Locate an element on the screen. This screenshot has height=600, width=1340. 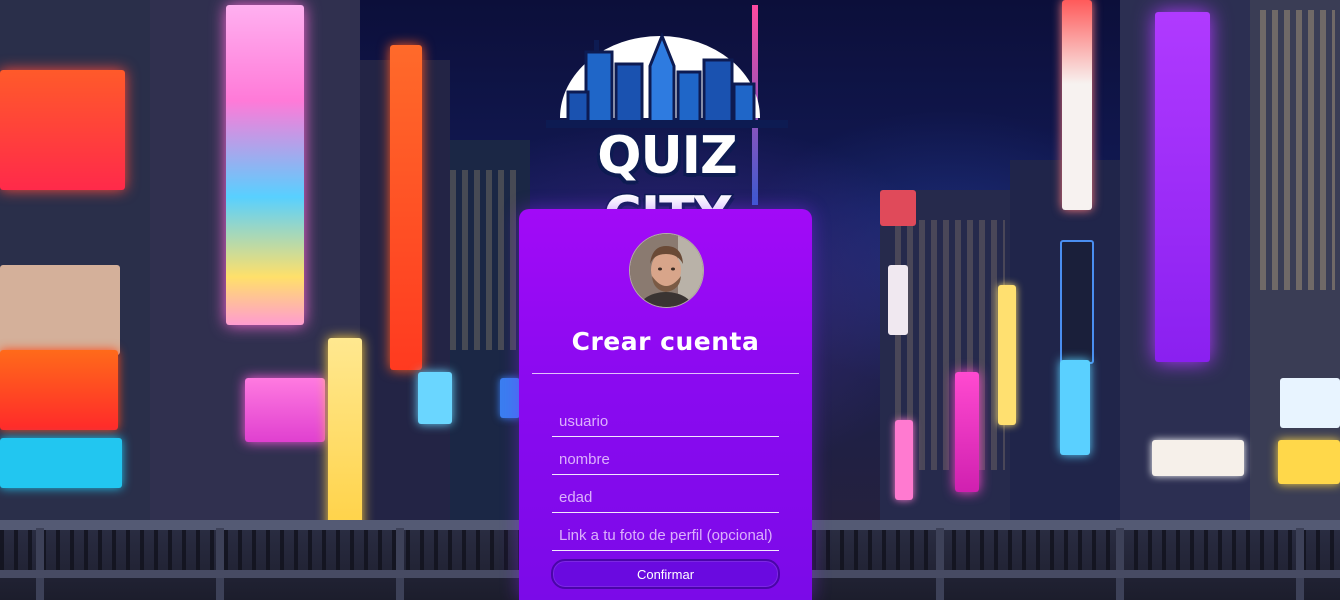
edad-input is located at coordinates (665, 498).